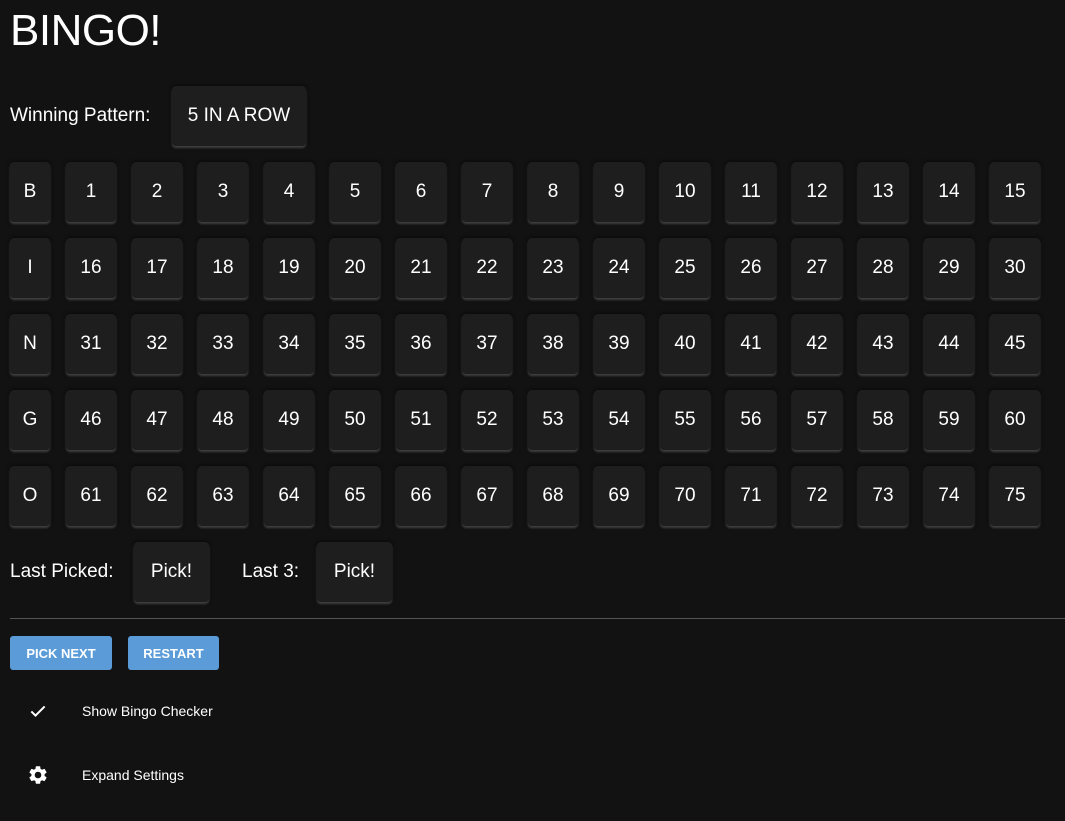 The width and height of the screenshot is (1065, 821). What do you see at coordinates (30, 192) in the screenshot?
I see `row-letter-b: B` at bounding box center [30, 192].